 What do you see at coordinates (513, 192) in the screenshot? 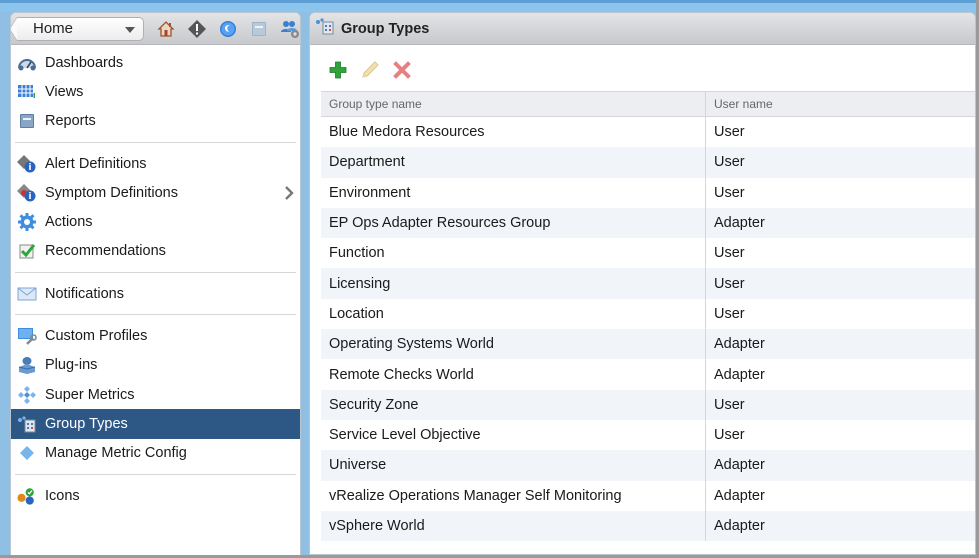
I see `cell-group-type-name: Environment` at bounding box center [513, 192].